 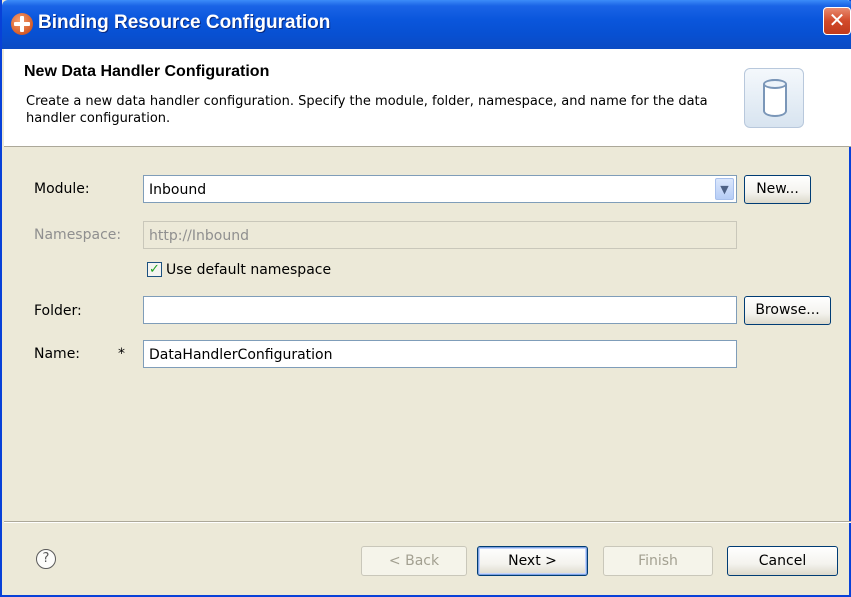 What do you see at coordinates (440, 354) in the screenshot?
I see `name-field: DataHandlerConfiguration` at bounding box center [440, 354].